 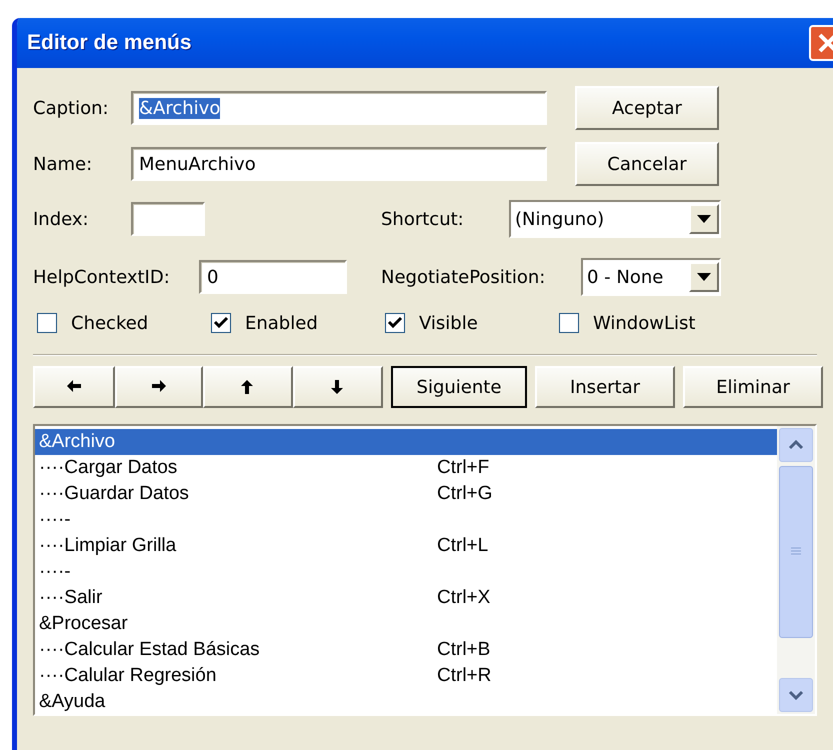 What do you see at coordinates (74, 387) in the screenshot?
I see `left-arrow-button` at bounding box center [74, 387].